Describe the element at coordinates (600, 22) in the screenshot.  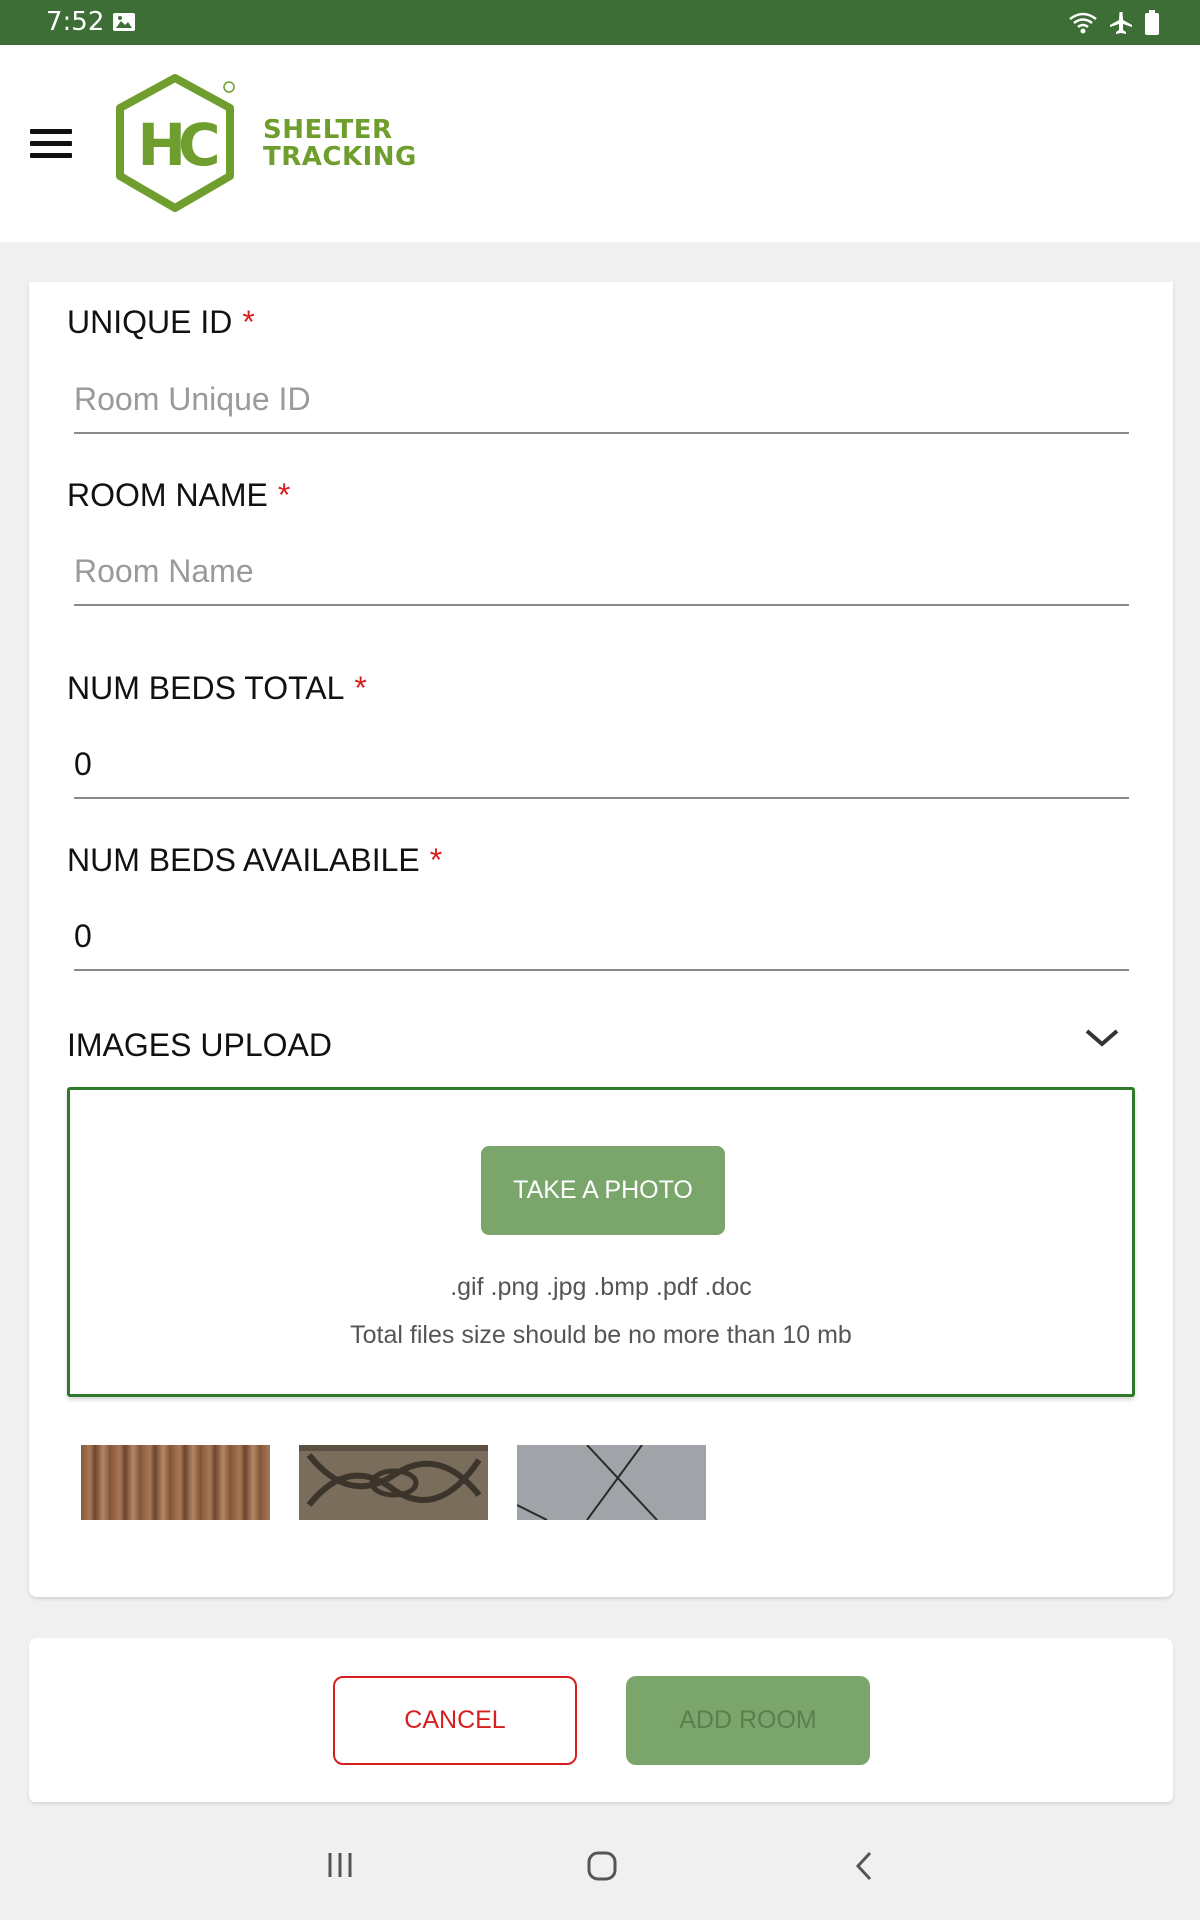
I see `status-bar: 7:52` at that location.